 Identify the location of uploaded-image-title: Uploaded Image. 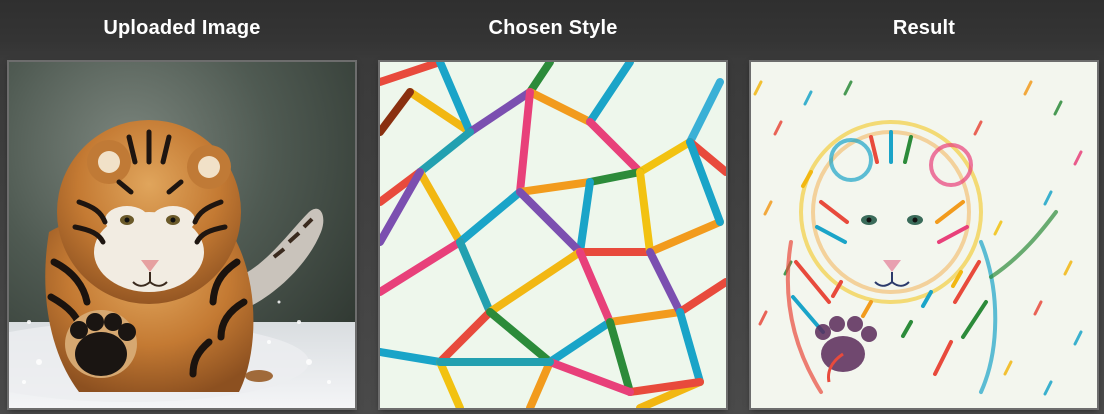
(182, 28).